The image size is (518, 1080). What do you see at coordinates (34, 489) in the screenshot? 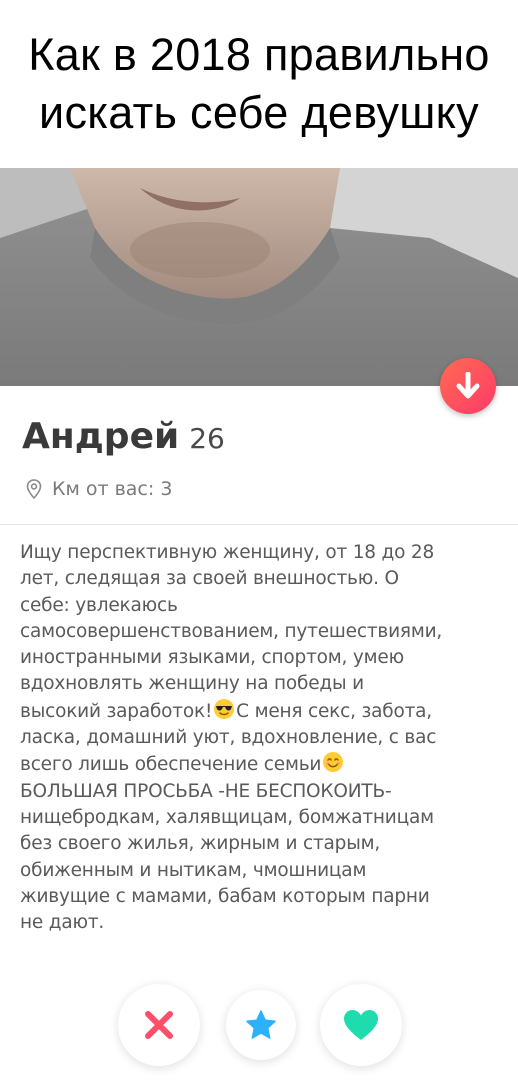
I see `location-pin-icon` at bounding box center [34, 489].